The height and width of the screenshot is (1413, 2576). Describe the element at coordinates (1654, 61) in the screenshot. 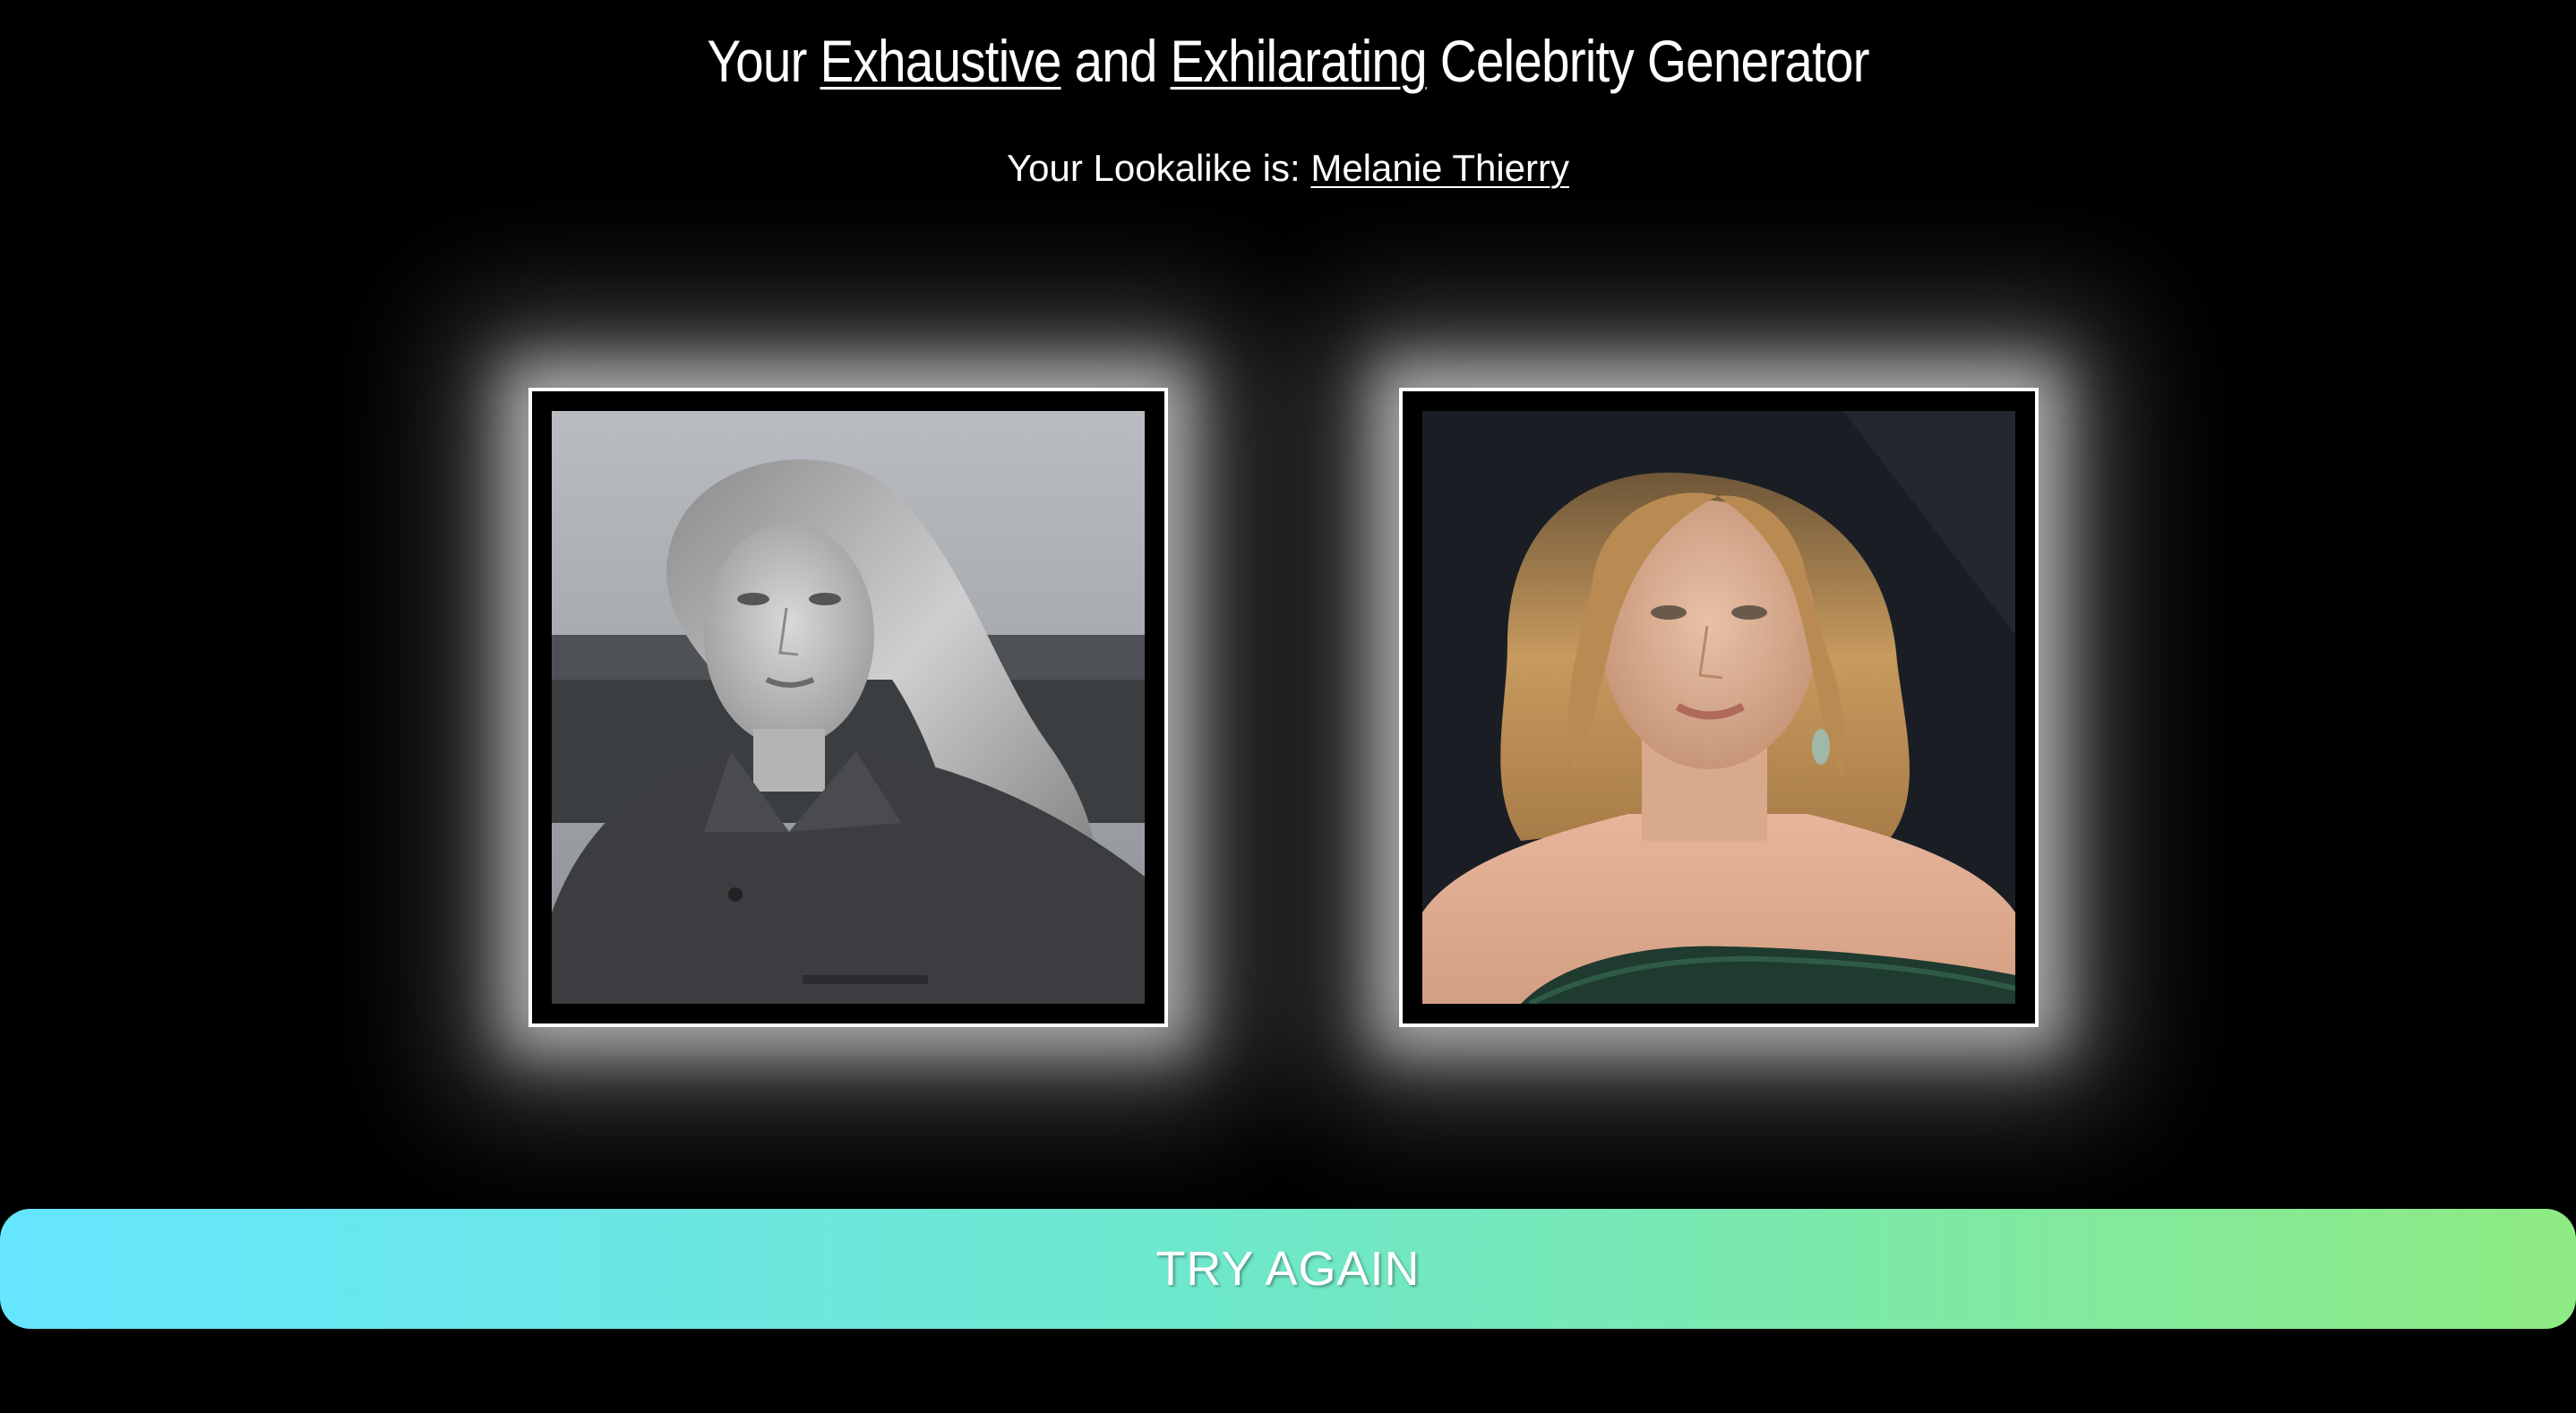

I see `title-post: Celebrity Generator` at that location.